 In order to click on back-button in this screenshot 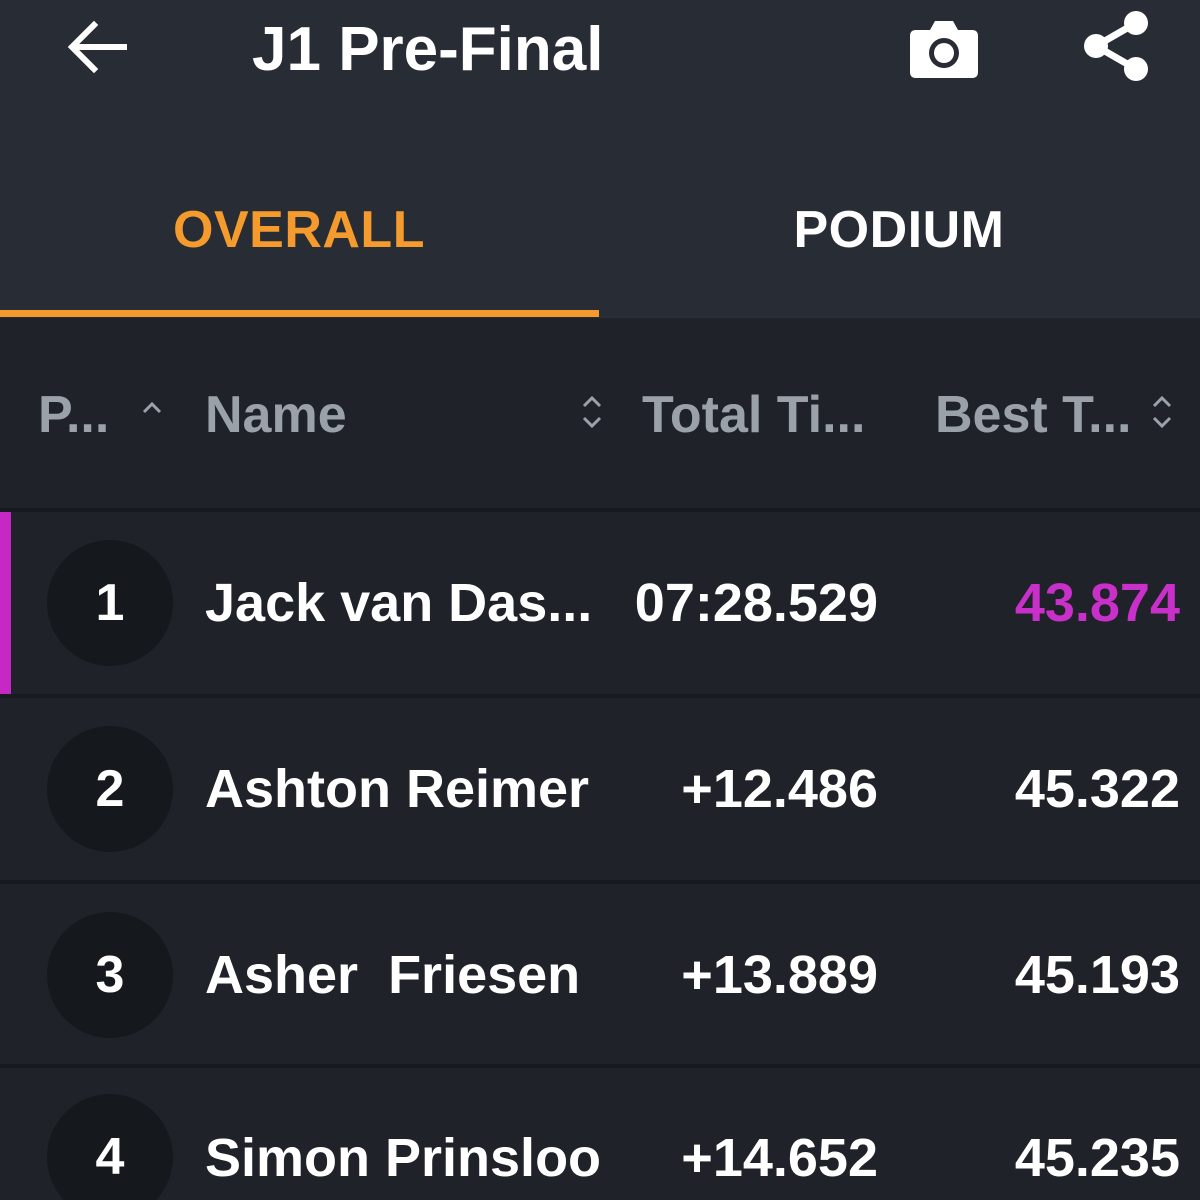, I will do `click(97, 47)`.